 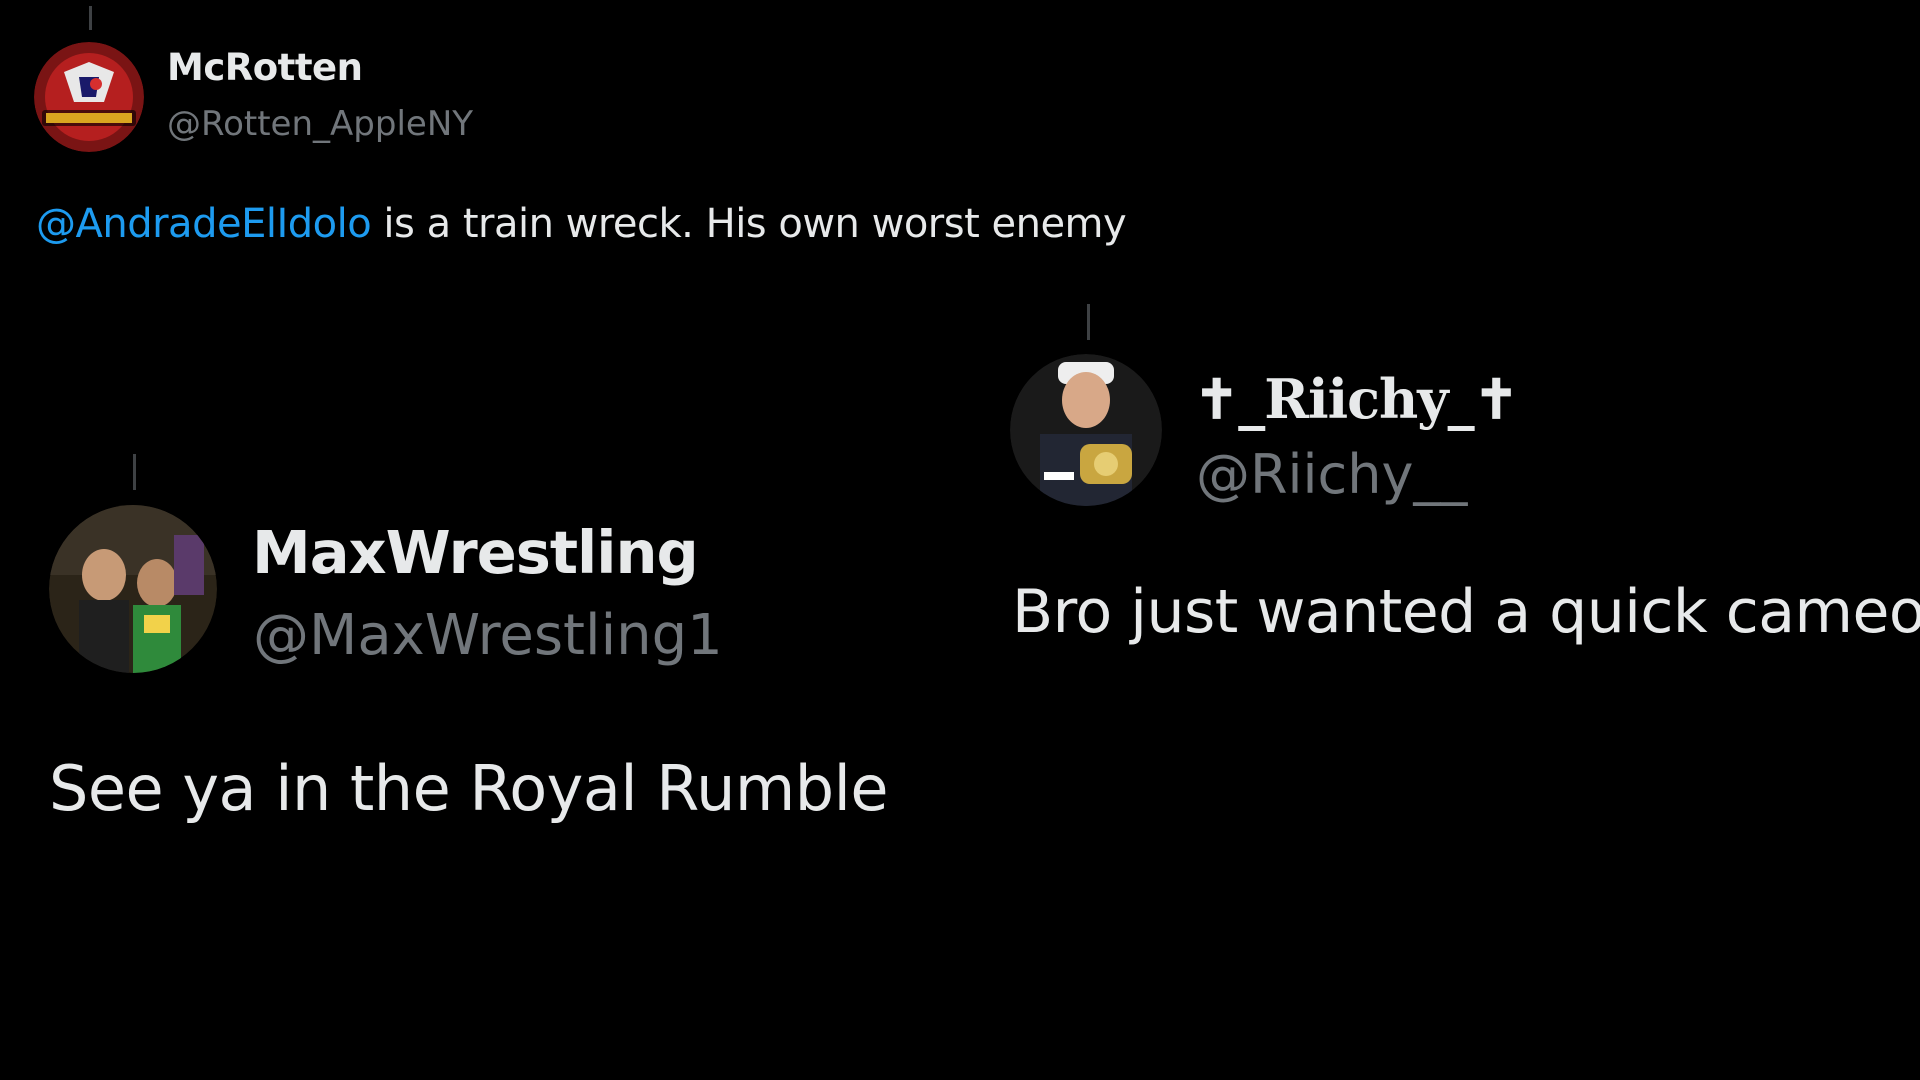 I want to click on wrestlers-photo-avatar, so click(x=133, y=589).